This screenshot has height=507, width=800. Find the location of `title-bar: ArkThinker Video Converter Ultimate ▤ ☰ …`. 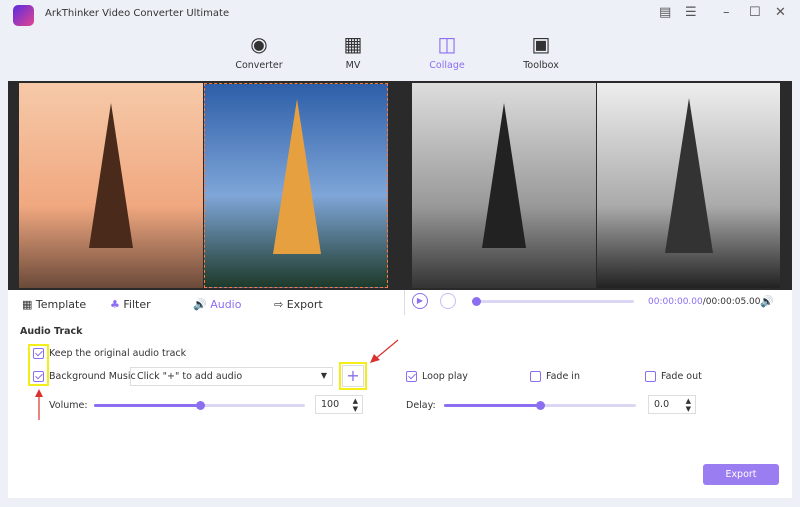

title-bar: ArkThinker Video Converter Ultimate ▤ ☰ … is located at coordinates (400, 14).